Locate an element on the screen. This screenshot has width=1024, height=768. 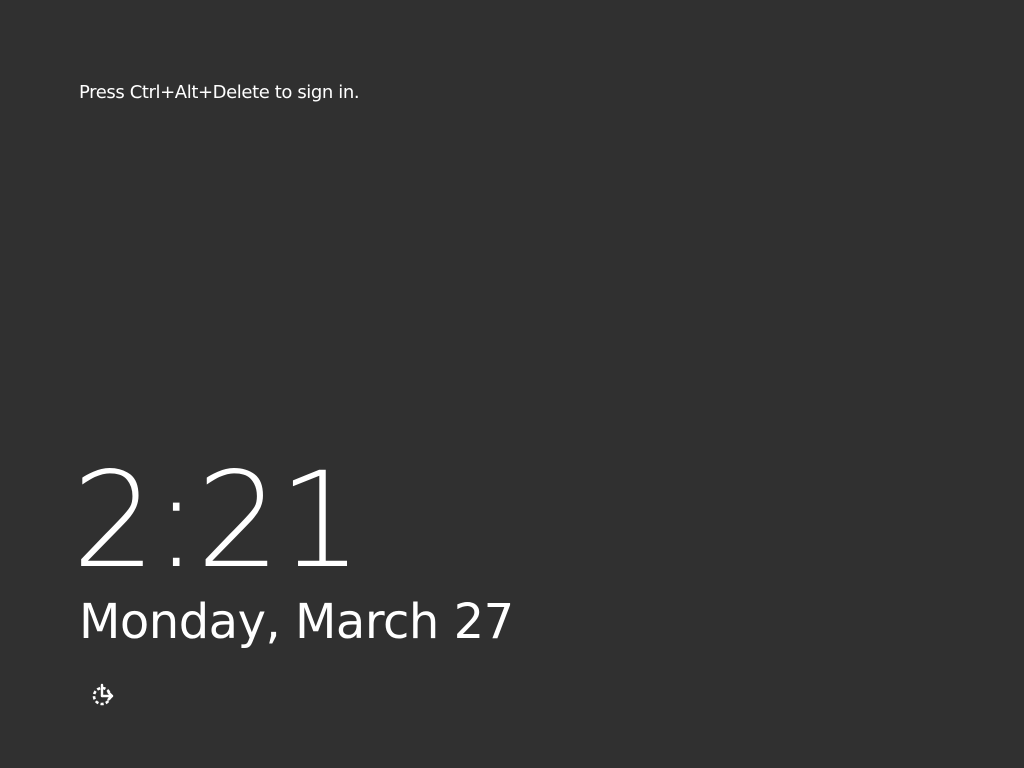
clock-time: 2:21 is located at coordinates (217, 521).